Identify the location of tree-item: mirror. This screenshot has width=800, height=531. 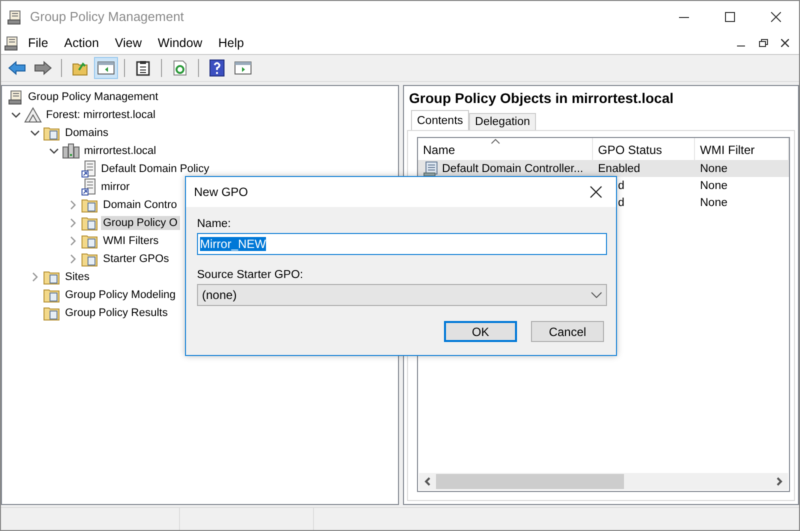
(115, 187).